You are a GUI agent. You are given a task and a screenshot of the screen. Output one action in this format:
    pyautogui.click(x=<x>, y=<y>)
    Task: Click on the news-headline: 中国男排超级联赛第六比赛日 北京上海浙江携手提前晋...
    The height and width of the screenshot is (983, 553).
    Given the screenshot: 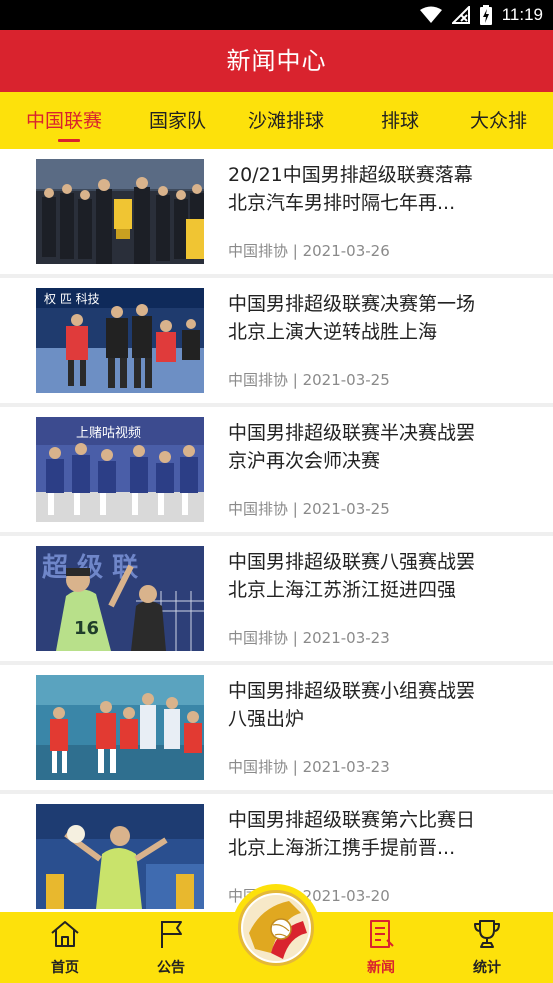 What is the action you would take?
    pyautogui.click(x=352, y=834)
    